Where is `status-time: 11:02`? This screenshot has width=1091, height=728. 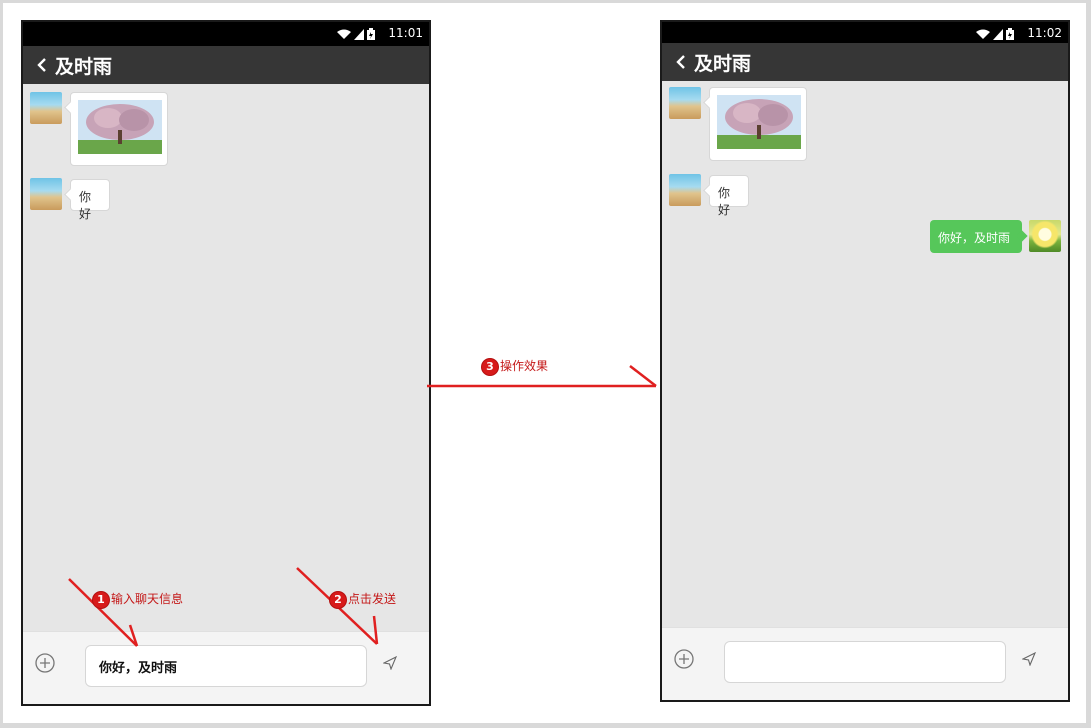
status-time: 11:02 is located at coordinates (1044, 33).